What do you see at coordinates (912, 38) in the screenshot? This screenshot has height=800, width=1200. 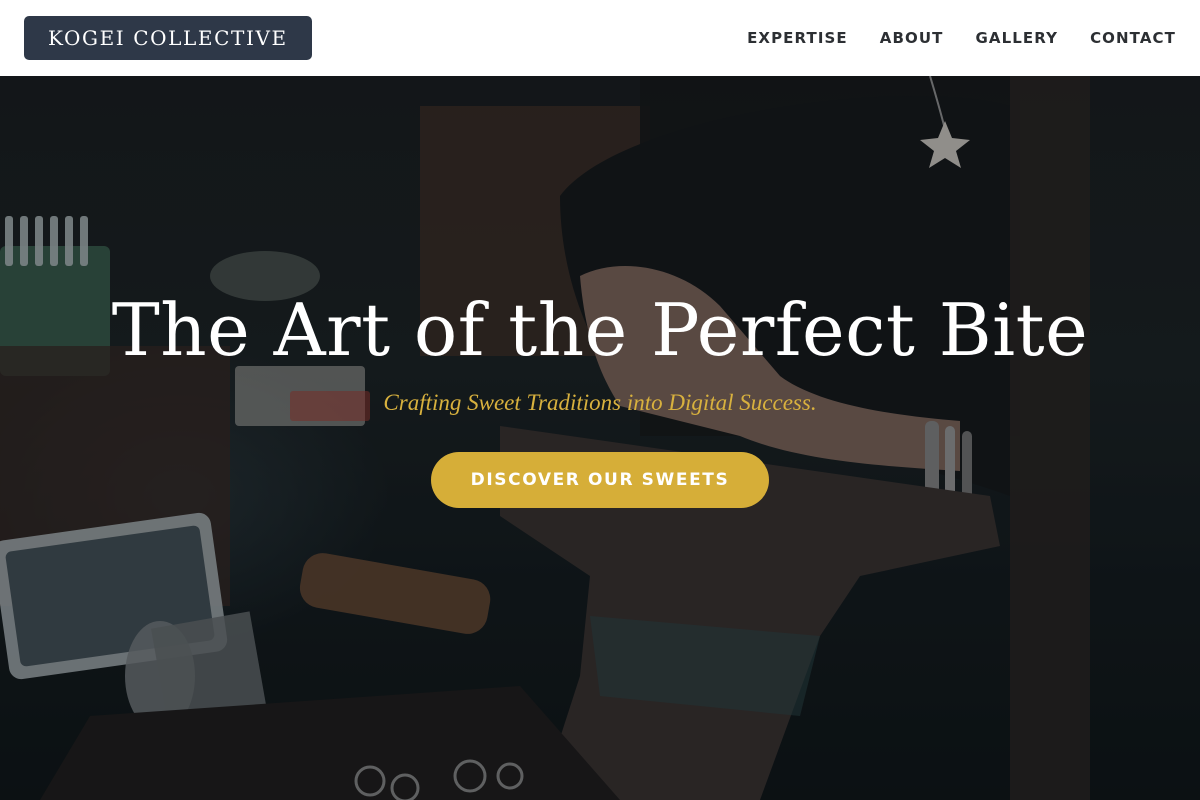 I see `nav-link-about: ABOUT` at bounding box center [912, 38].